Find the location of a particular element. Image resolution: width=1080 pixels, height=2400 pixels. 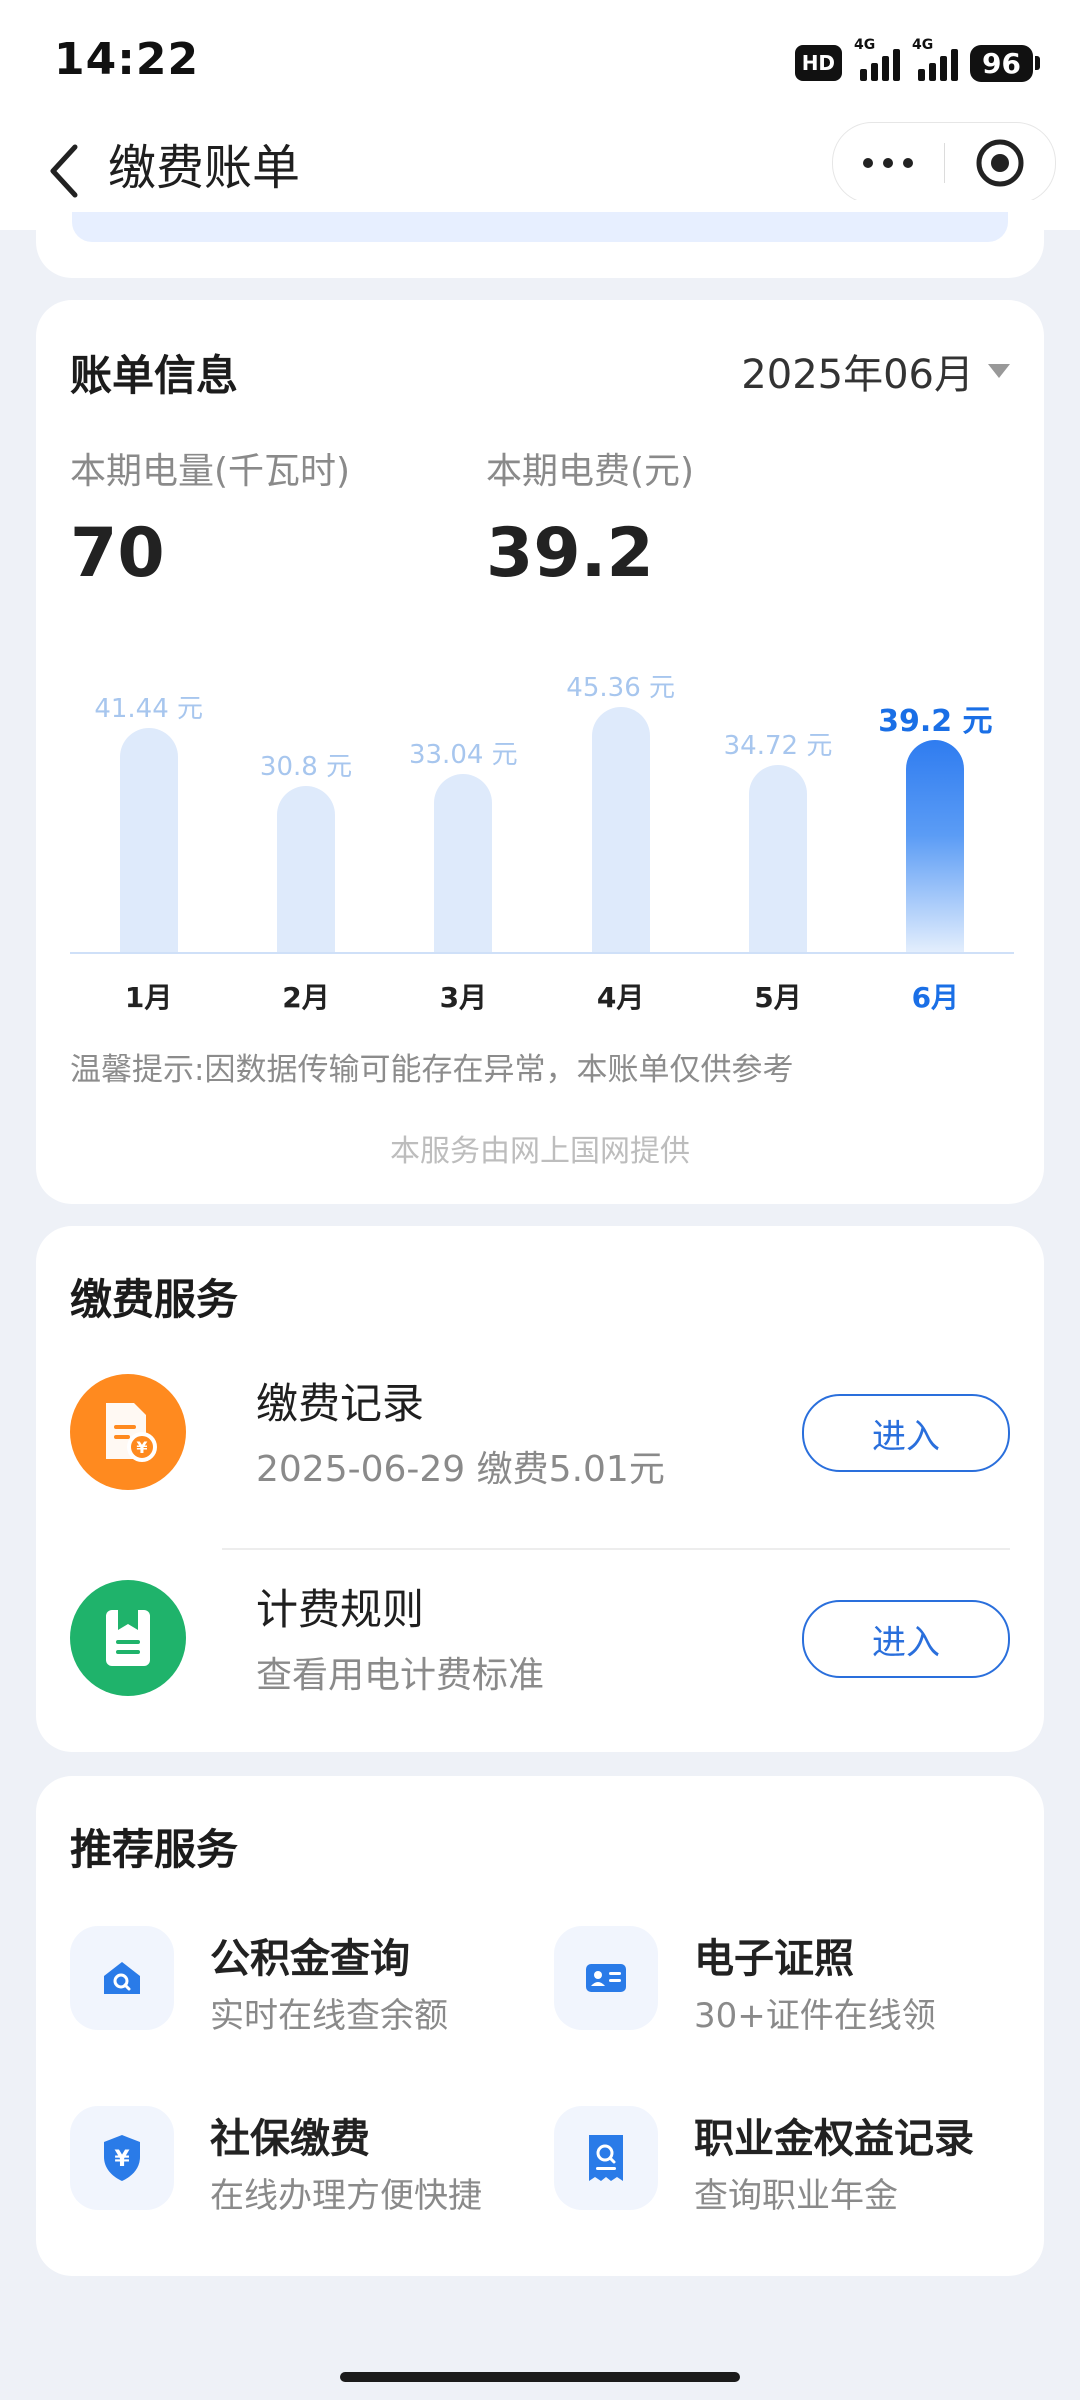

status-time: 14:22 is located at coordinates (127, 59).